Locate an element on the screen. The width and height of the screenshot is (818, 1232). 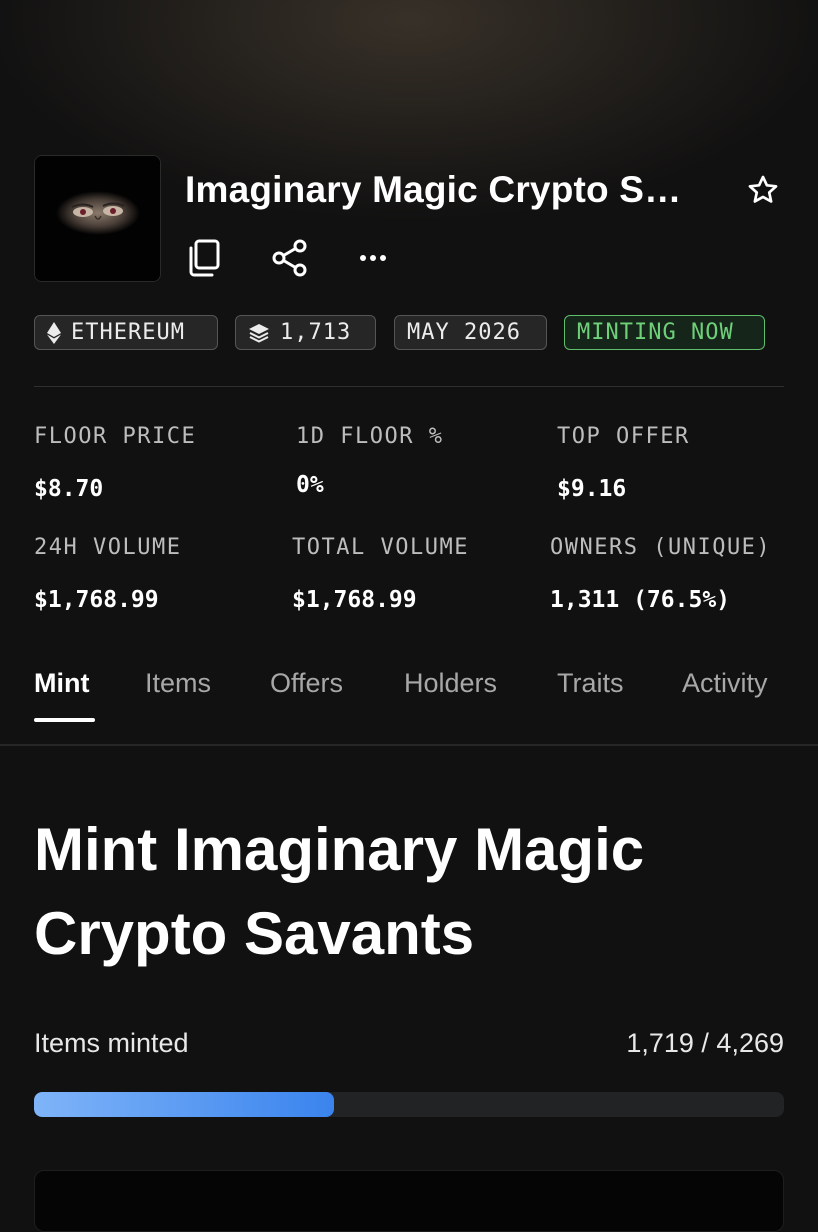
volume-24h-value: $1,768.99 is located at coordinates (96, 600).